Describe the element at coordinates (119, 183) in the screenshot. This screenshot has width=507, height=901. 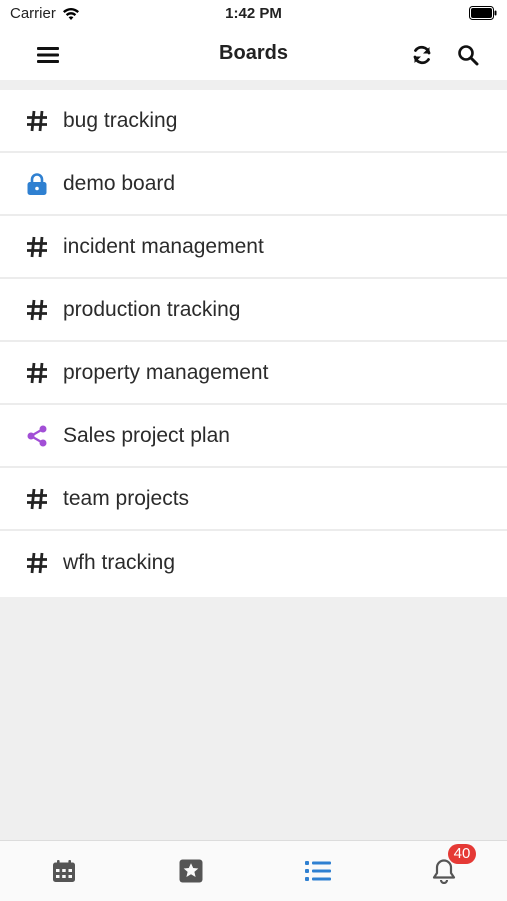
I see `board-label: demo board` at that location.